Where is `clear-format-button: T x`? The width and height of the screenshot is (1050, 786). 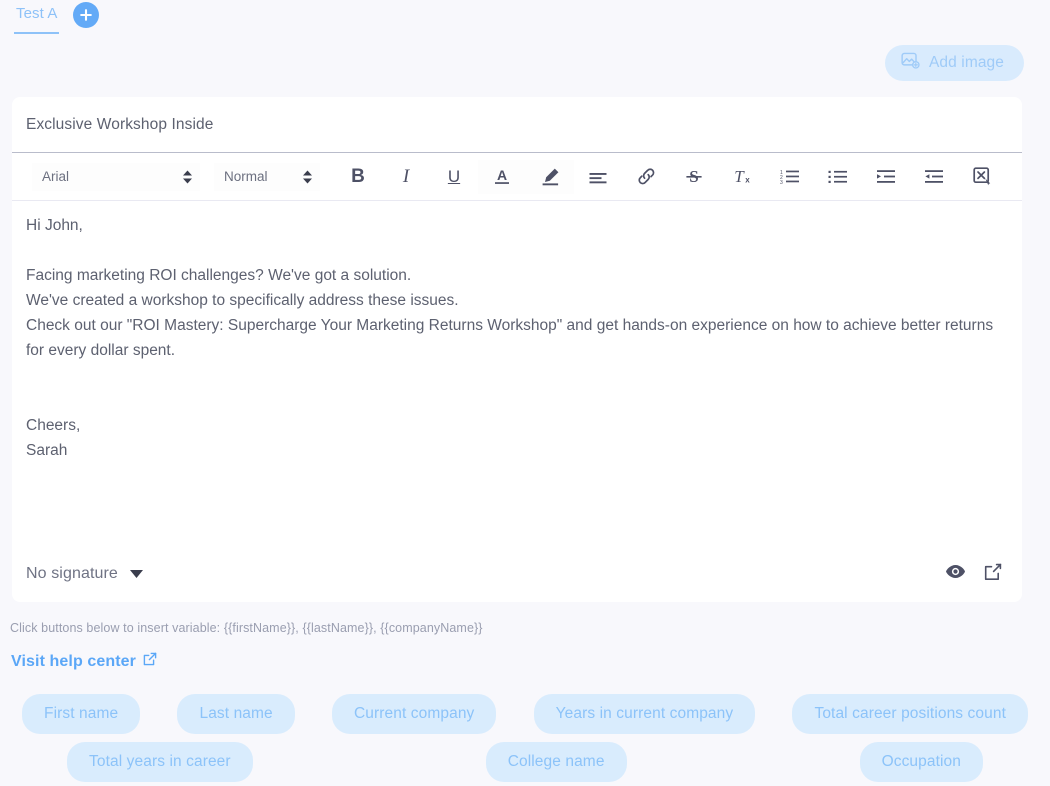 clear-format-button: T x is located at coordinates (742, 177).